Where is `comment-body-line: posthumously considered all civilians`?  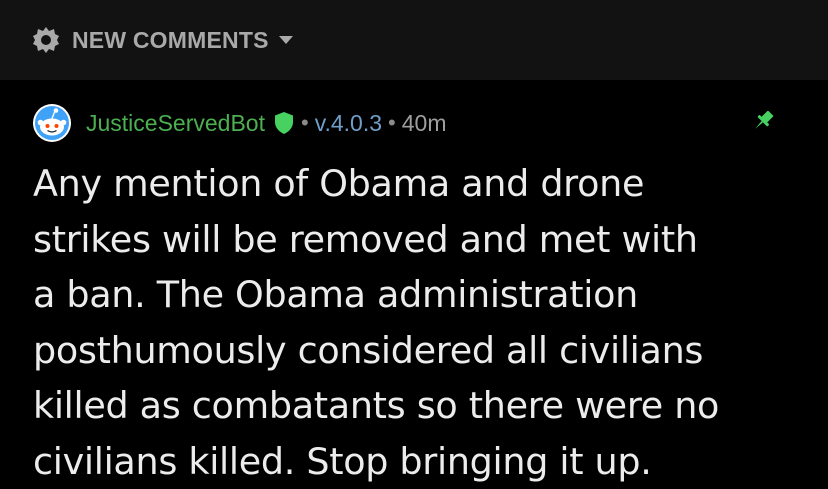 comment-body-line: posthumously considered all civilians is located at coordinates (368, 350).